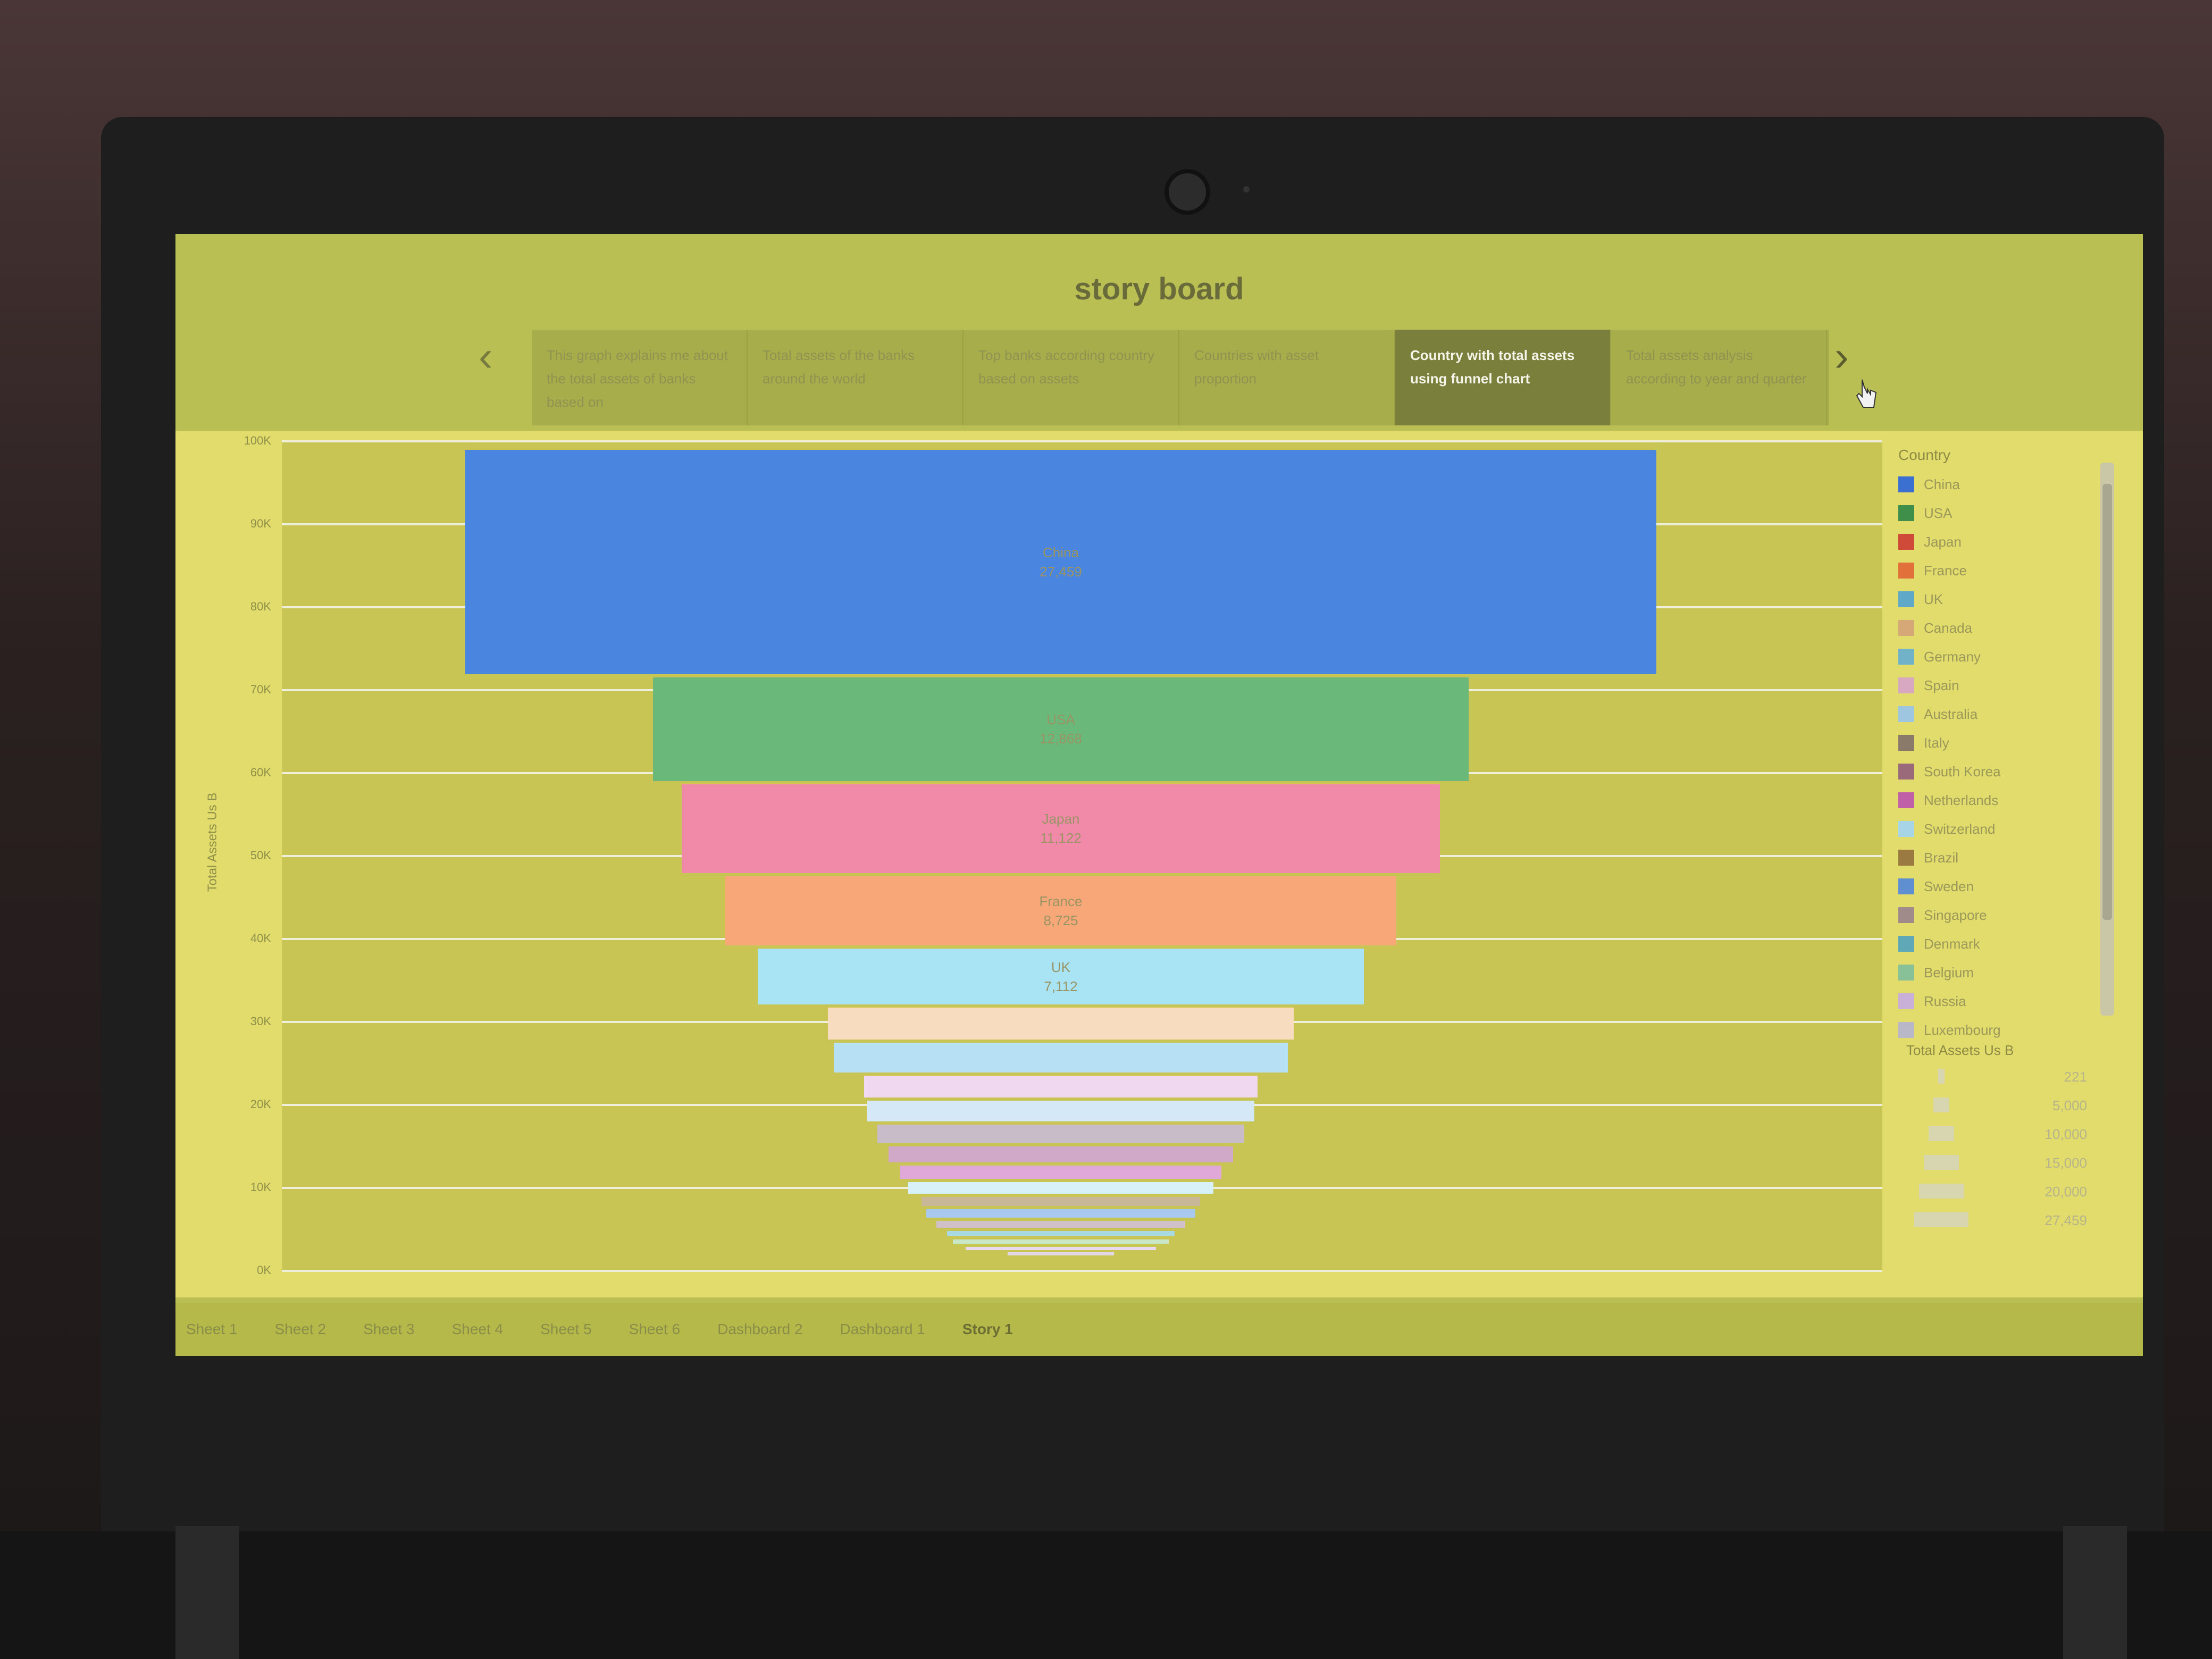 The height and width of the screenshot is (1659, 2212). I want to click on funnel-bar-germany, so click(1060, 1057).